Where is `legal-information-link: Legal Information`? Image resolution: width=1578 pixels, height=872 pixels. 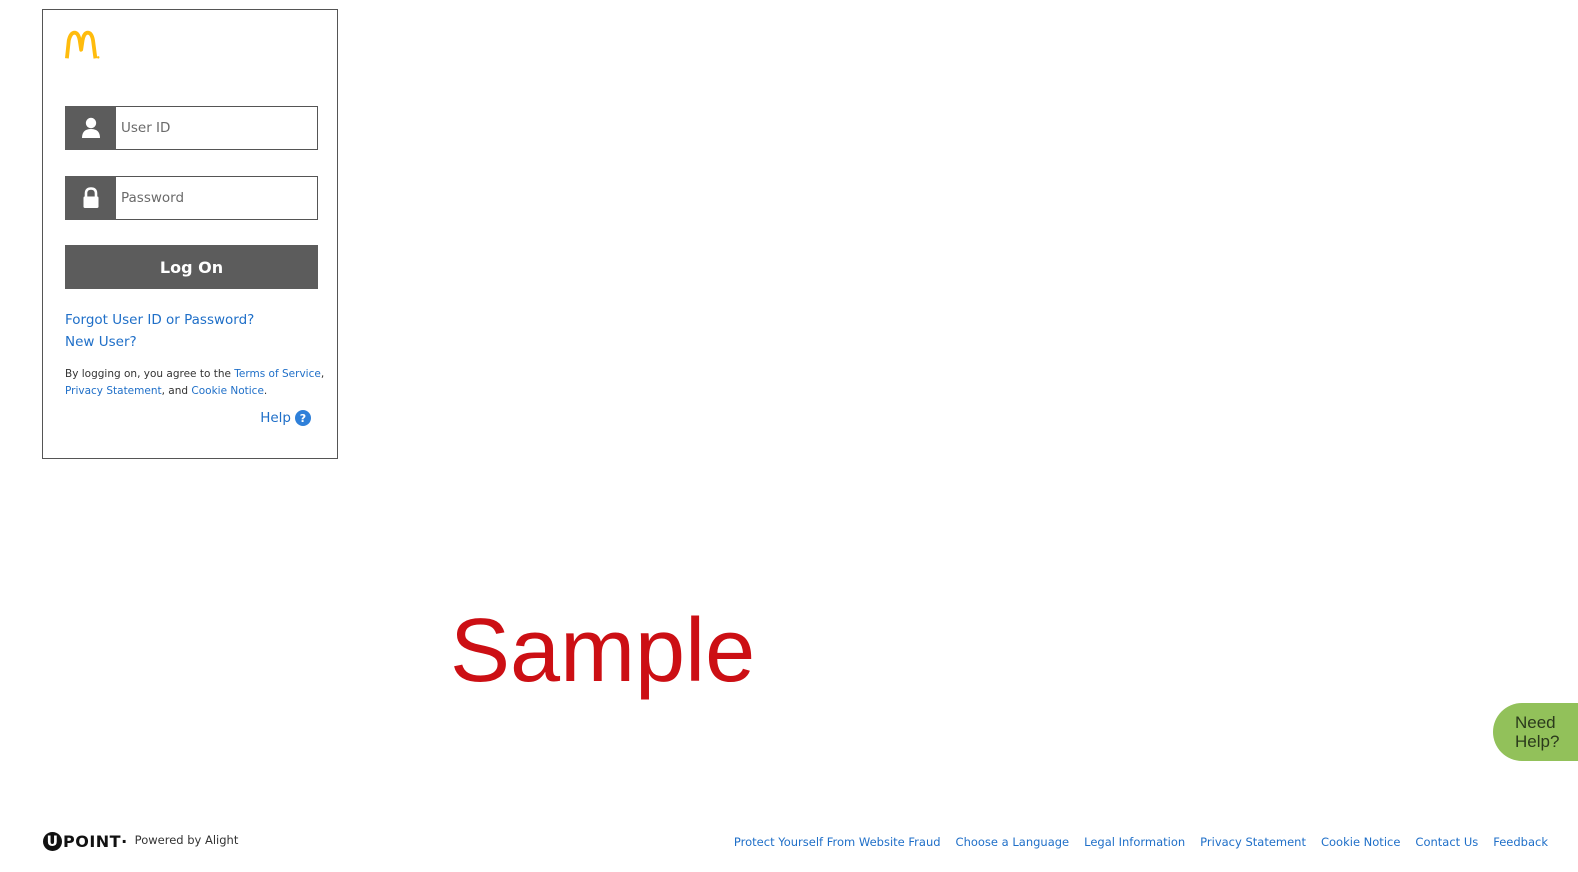
legal-information-link: Legal Information is located at coordinates (1134, 842).